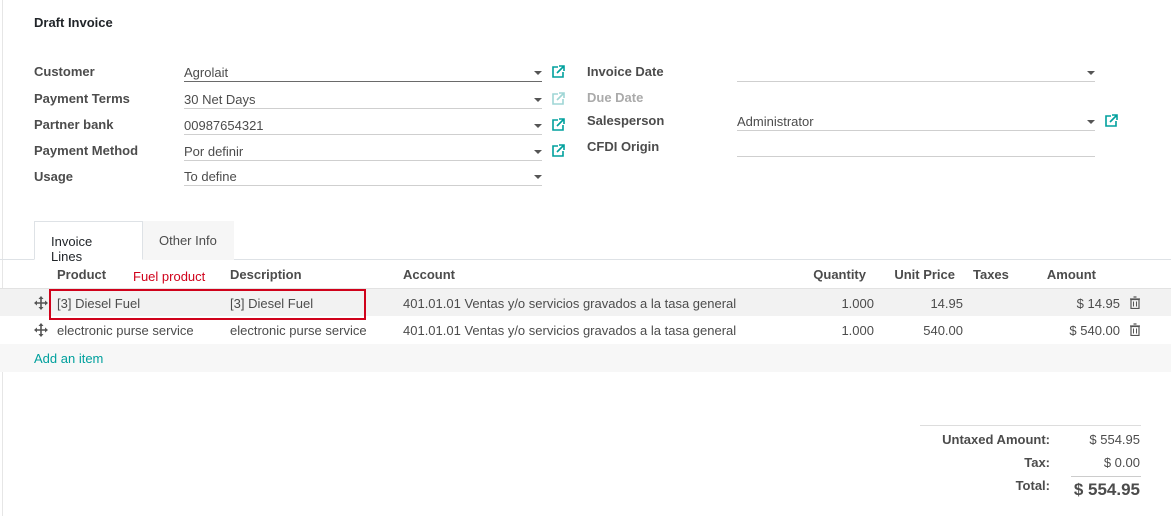 The width and height of the screenshot is (1171, 516). What do you see at coordinates (1114, 439) in the screenshot?
I see `untaxed-amount-value: $ 554.95` at bounding box center [1114, 439].